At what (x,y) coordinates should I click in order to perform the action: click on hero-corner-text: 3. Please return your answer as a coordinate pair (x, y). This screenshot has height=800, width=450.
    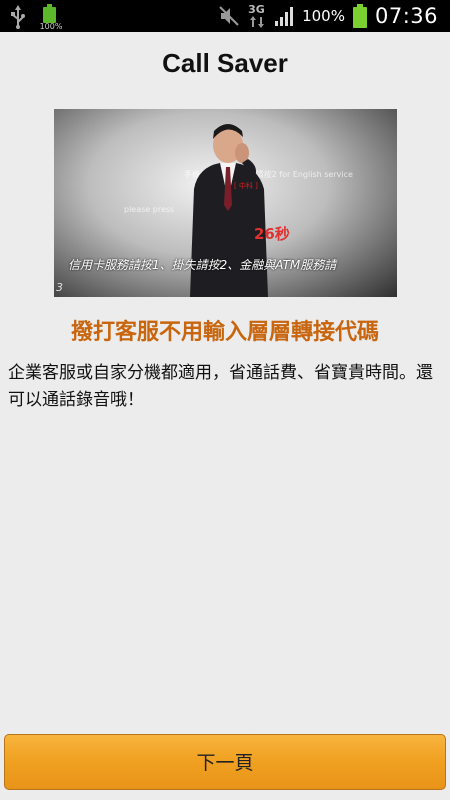
    Looking at the image, I should click on (59, 287).